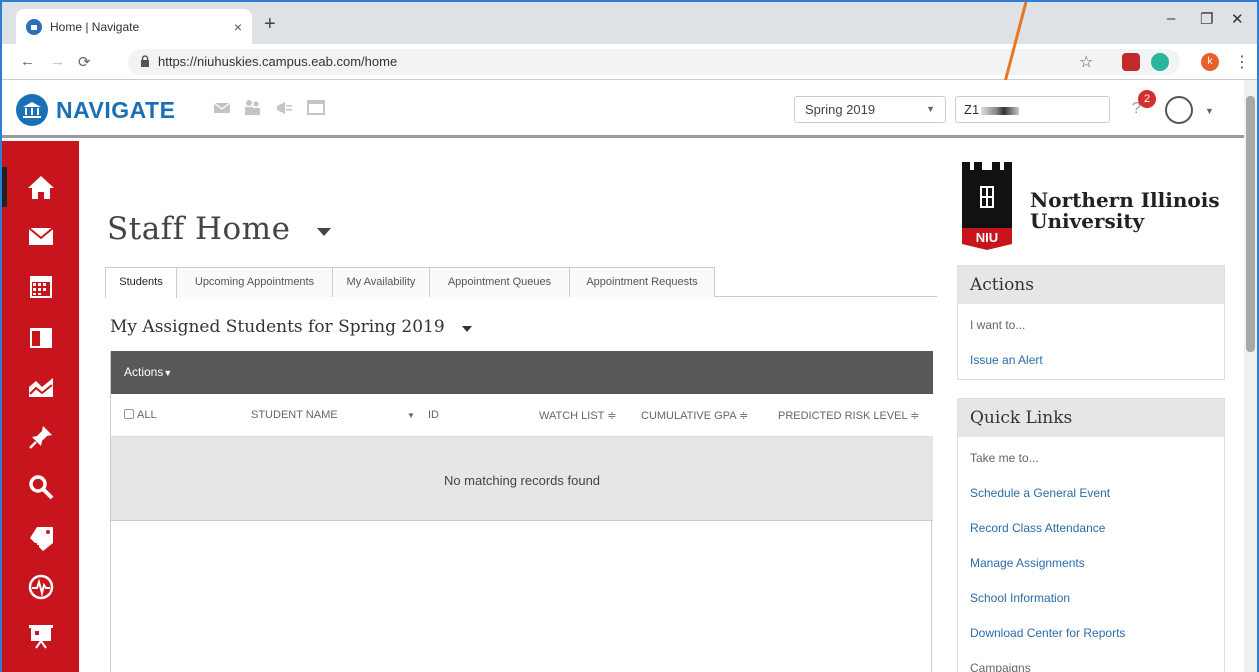 The height and width of the screenshot is (672, 1259). Describe the element at coordinates (1091, 418) in the screenshot. I see `quick-links-title: Quick Links` at that location.